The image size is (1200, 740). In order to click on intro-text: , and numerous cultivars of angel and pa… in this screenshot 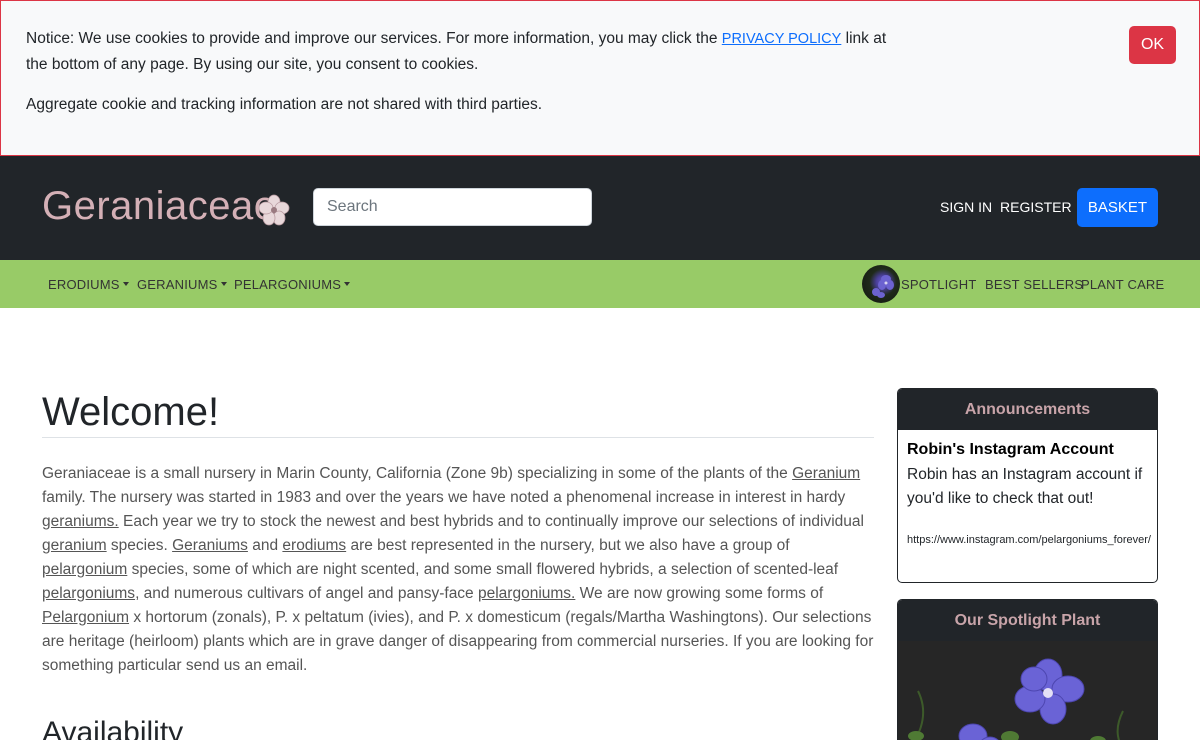, I will do `click(306, 593)`.